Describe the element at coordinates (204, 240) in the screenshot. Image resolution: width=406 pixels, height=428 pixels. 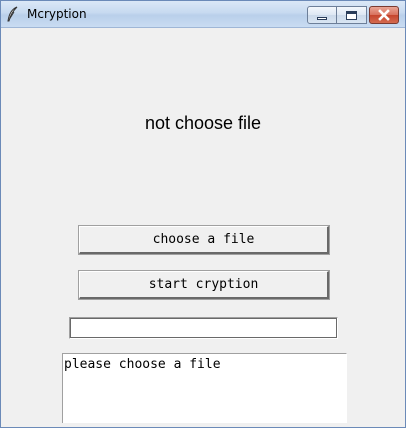
I see `choose-file-button: choose a file` at that location.